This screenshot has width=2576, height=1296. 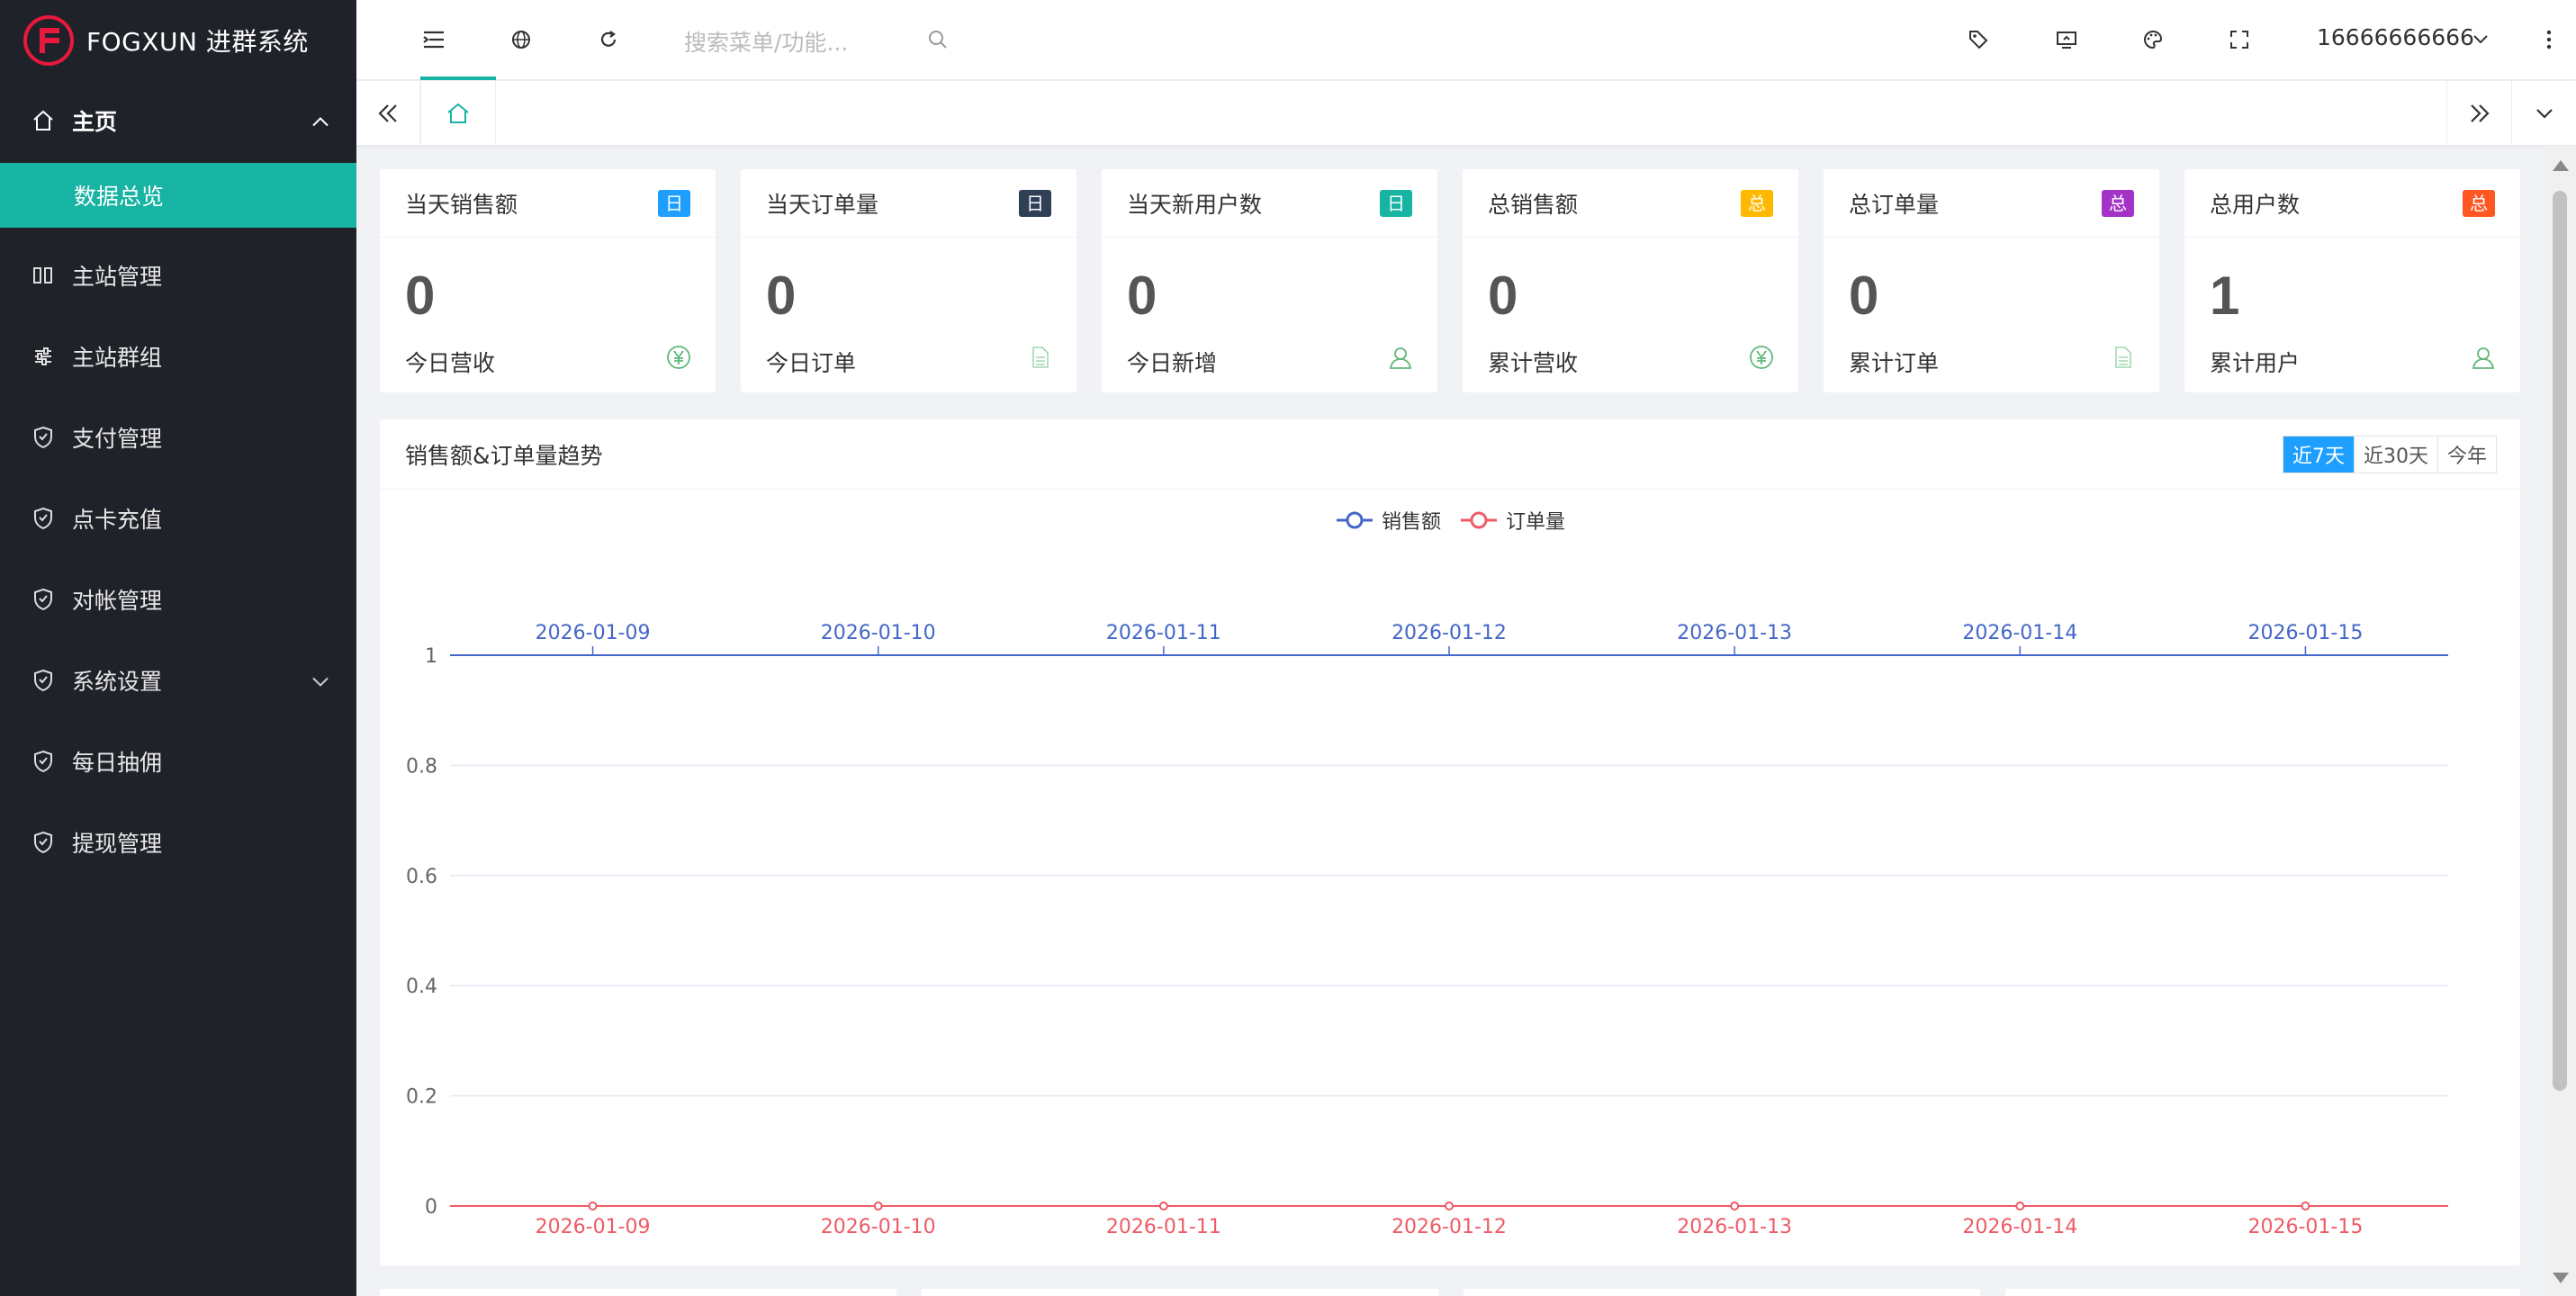 I want to click on more-icon, so click(x=2549, y=40).